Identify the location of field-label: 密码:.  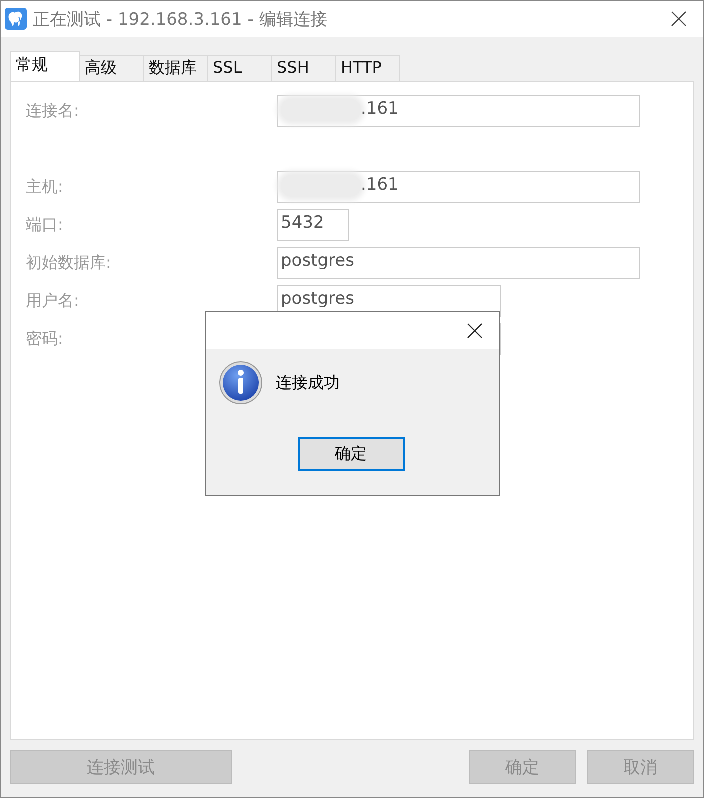
(45, 339).